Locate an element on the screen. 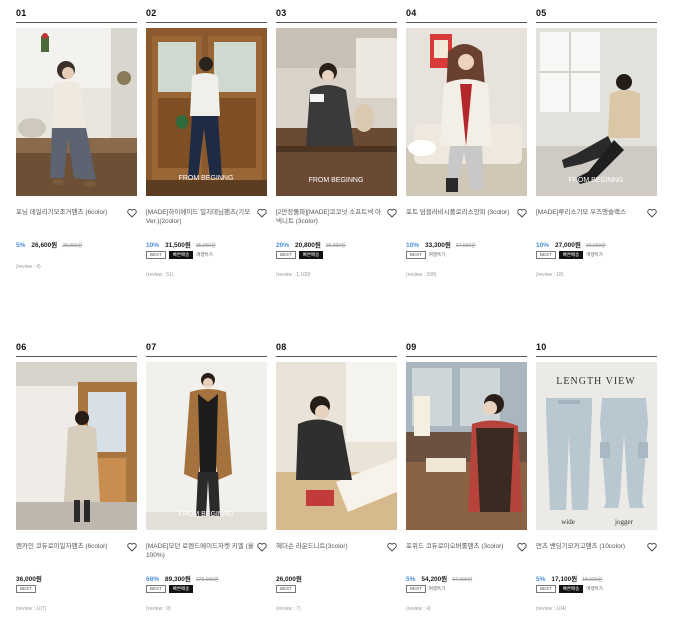 The height and width of the screenshot is (639, 675). image-label-wide: wide is located at coordinates (568, 522).